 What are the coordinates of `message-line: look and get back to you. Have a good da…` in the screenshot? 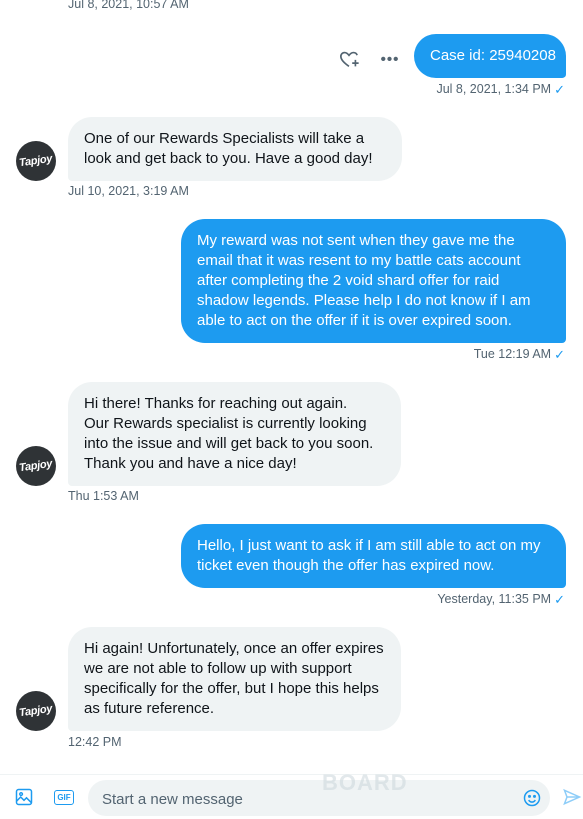 It's located at (228, 158).